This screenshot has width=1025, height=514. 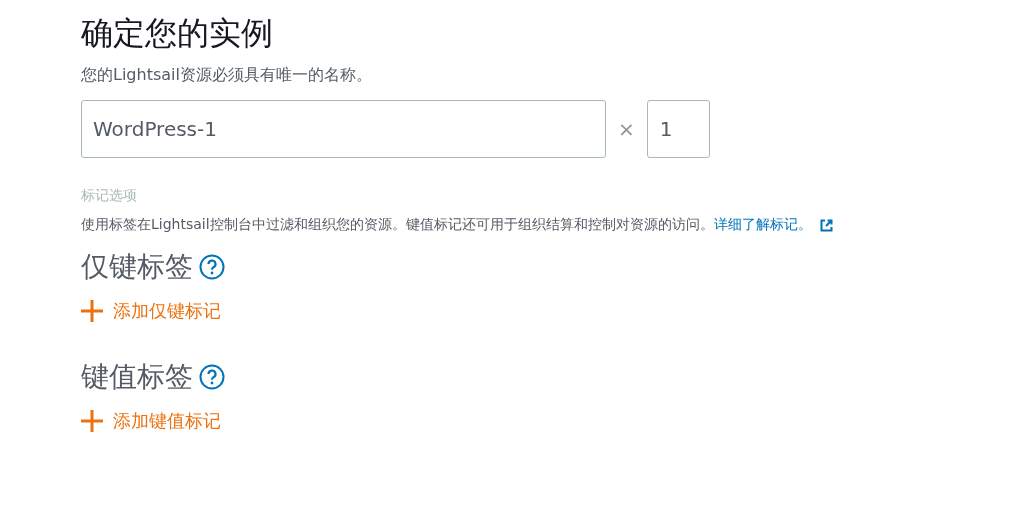 I want to click on add-tag-button: 添加仅键标记, so click(x=151, y=311).